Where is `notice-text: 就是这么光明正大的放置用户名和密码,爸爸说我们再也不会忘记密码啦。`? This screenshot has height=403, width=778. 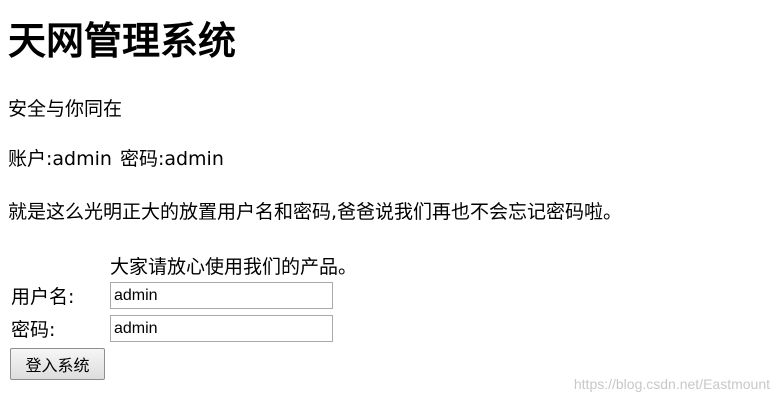
notice-text: 就是这么光明正大的放置用户名和密码,爸爸说我们再也不会忘记密码啦。 is located at coordinates (315, 212).